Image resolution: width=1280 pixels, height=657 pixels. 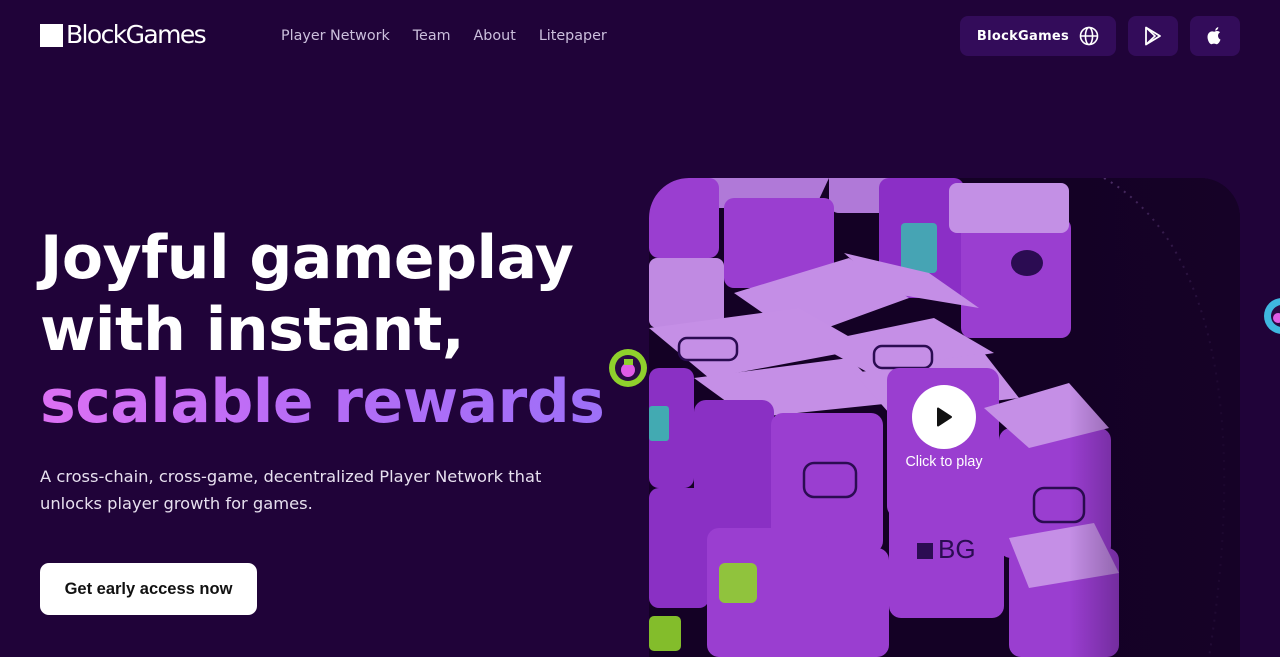 What do you see at coordinates (1270, 318) in the screenshot?
I see `floating-token-icon-right` at bounding box center [1270, 318].